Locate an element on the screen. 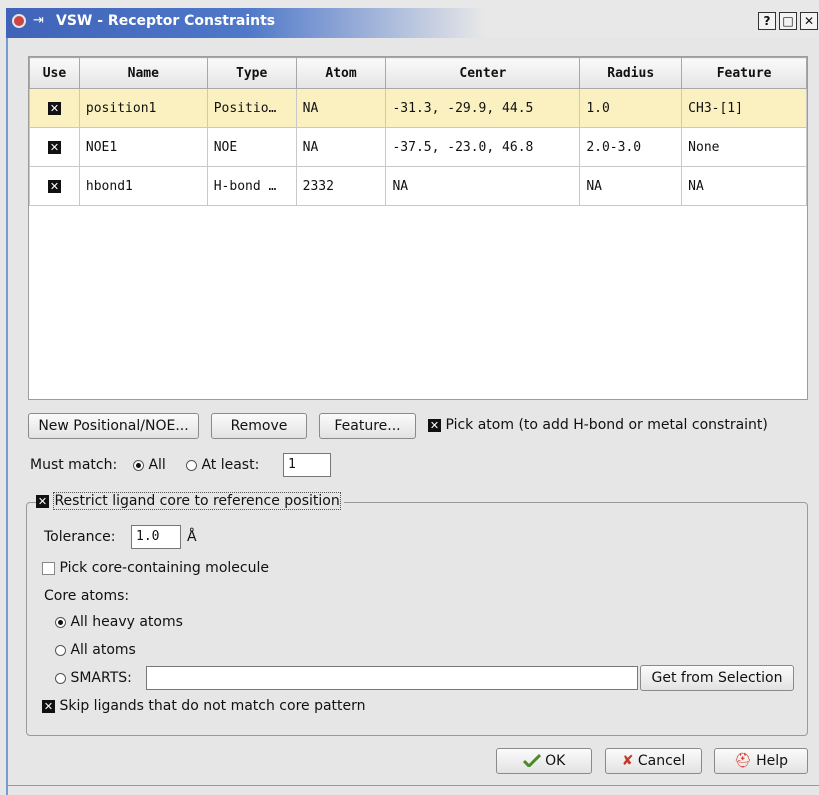 Image resolution: width=819 pixels, height=795 pixels. radius-cell: 2.0-3.0 is located at coordinates (631, 147).